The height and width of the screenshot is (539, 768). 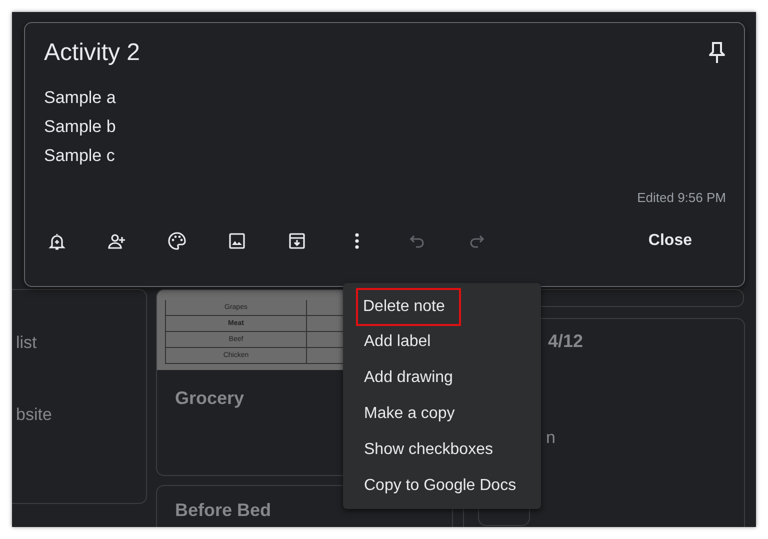 I want to click on bell-icon, so click(x=57, y=241).